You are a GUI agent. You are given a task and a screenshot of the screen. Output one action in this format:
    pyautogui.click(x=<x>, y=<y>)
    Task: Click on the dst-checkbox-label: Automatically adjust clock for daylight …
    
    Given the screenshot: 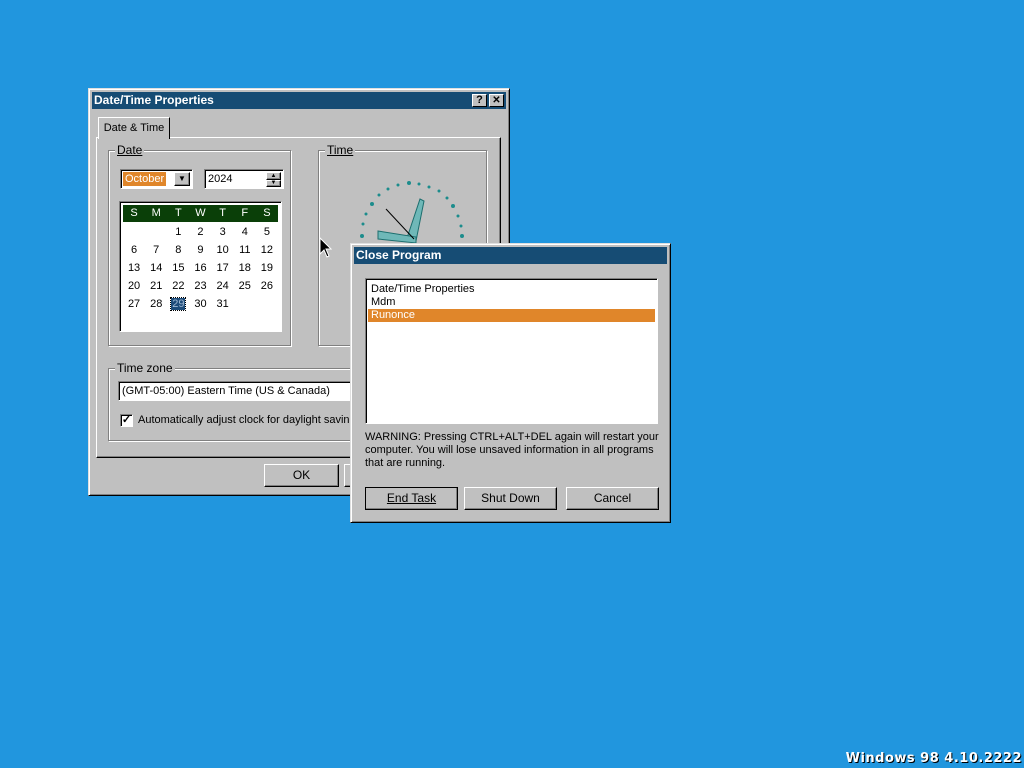 What is the action you would take?
    pyautogui.click(x=251, y=420)
    